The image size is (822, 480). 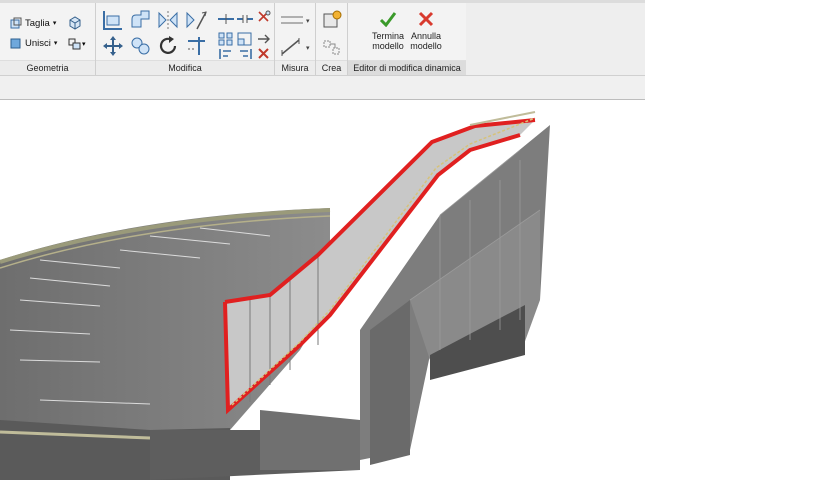 What do you see at coordinates (169, 20) in the screenshot?
I see `mirror-axis-icon` at bounding box center [169, 20].